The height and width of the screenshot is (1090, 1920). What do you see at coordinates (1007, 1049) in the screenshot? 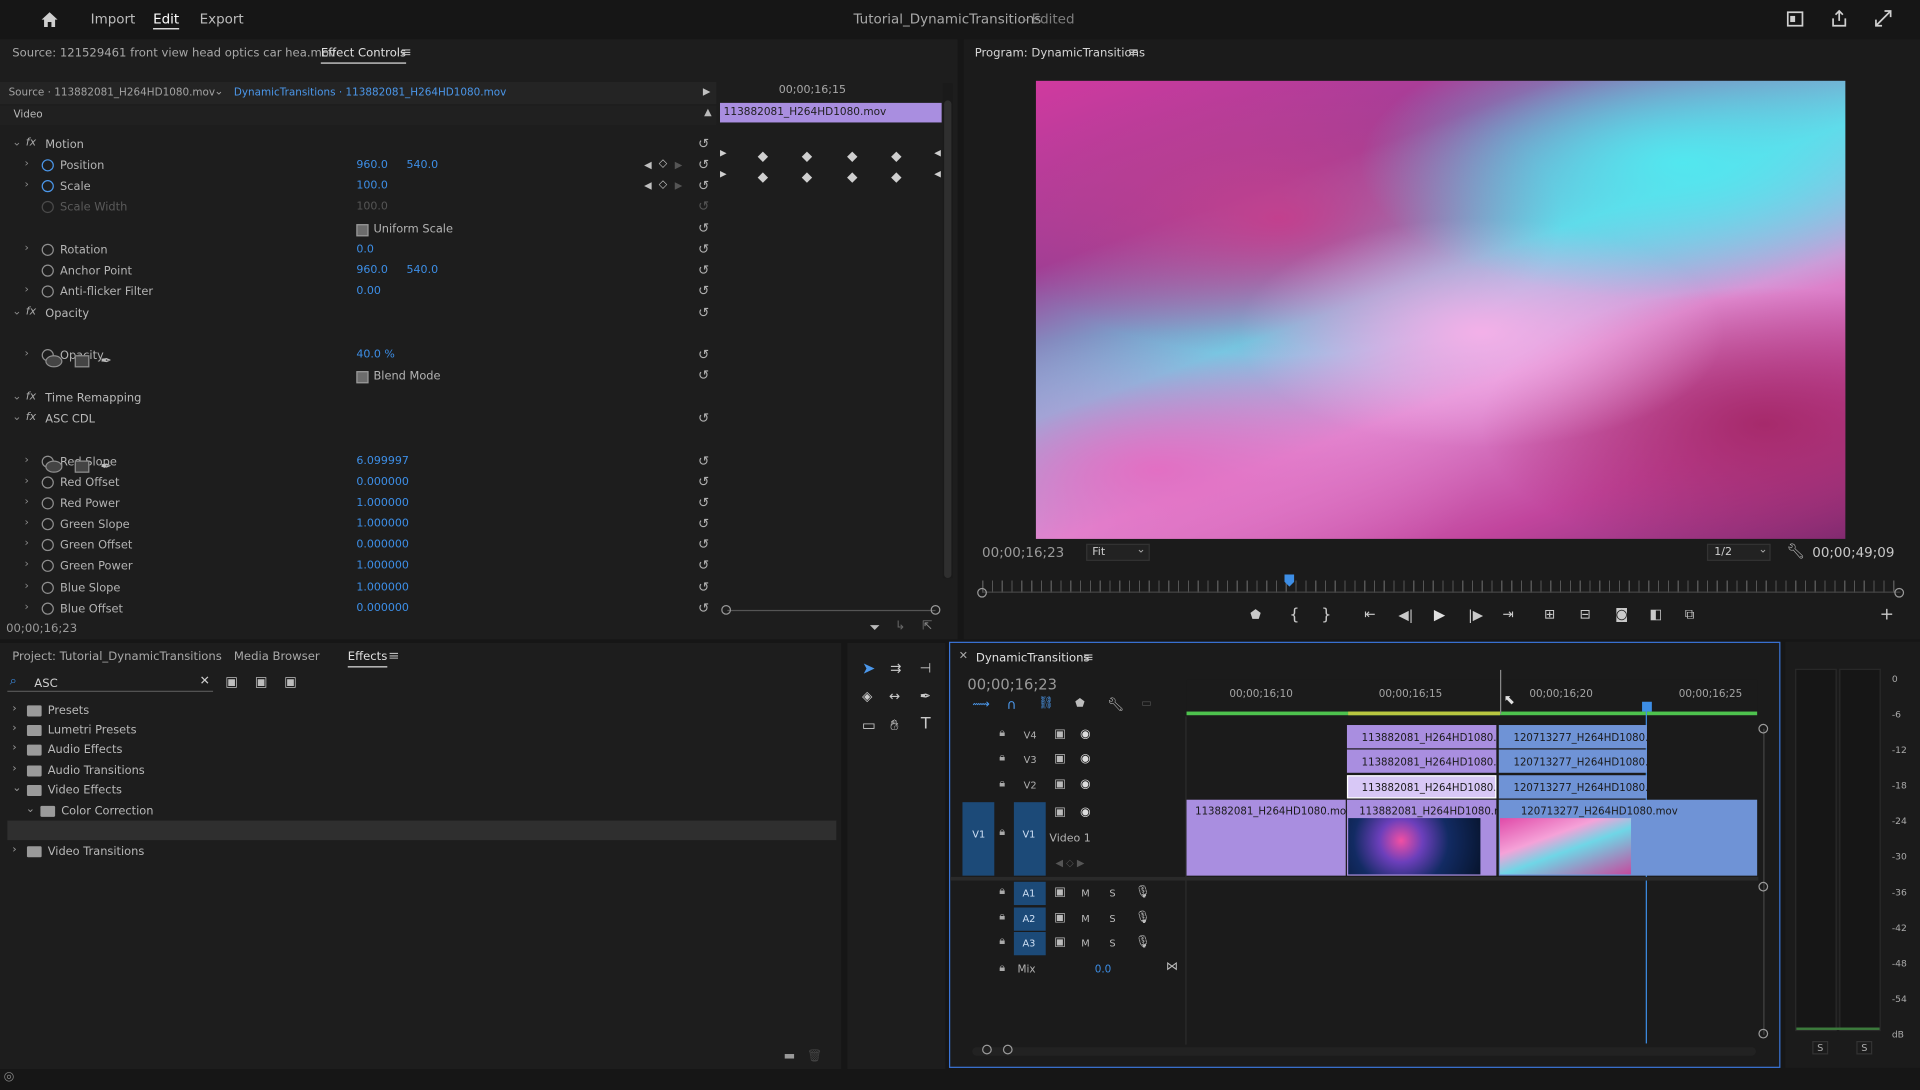
I see `hscroll-handle` at bounding box center [1007, 1049].